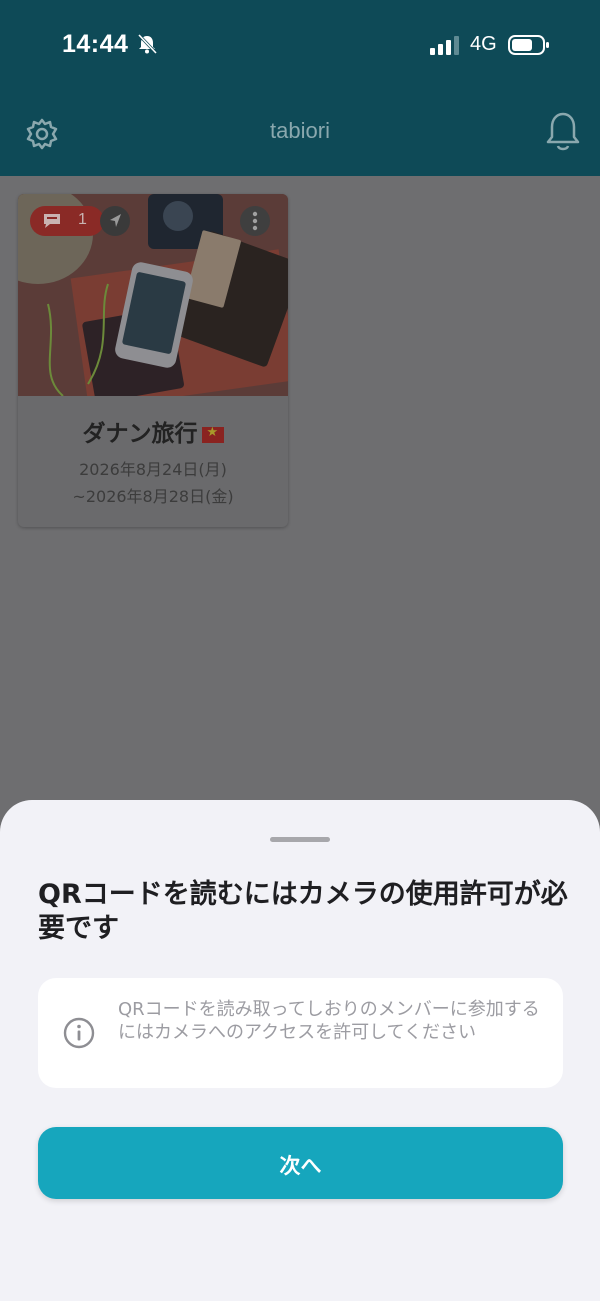 Image resolution: width=600 pixels, height=1301 pixels. I want to click on chat-icon, so click(52, 221).